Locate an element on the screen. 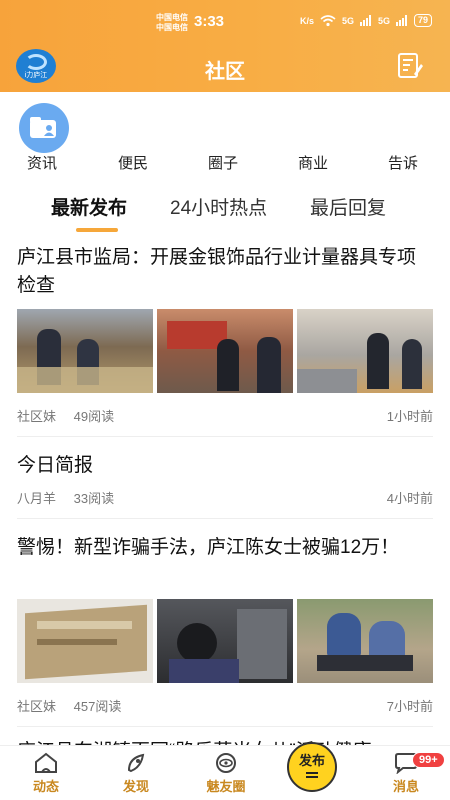 This screenshot has width=450, height=800. rocket-icon is located at coordinates (136, 763).